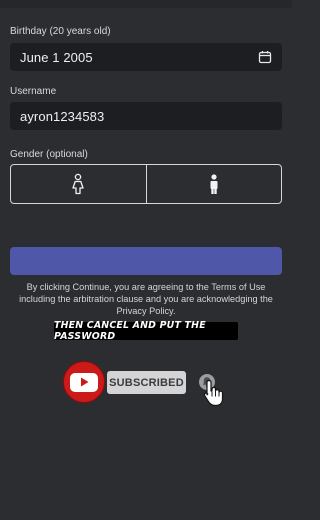 This screenshot has width=320, height=520. I want to click on username-label: Username, so click(33, 91).